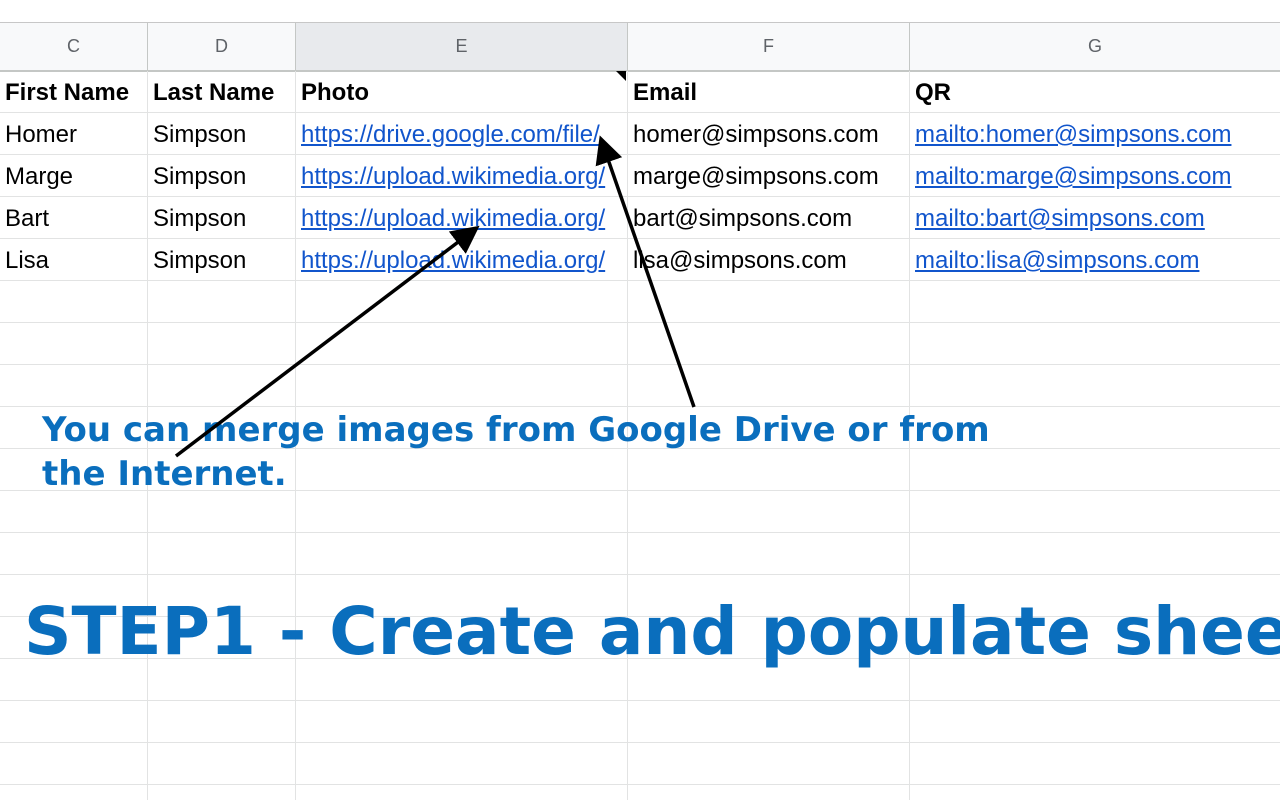 The image size is (1280, 800). Describe the element at coordinates (74, 176) in the screenshot. I see `cell-first-name: Marge` at that location.